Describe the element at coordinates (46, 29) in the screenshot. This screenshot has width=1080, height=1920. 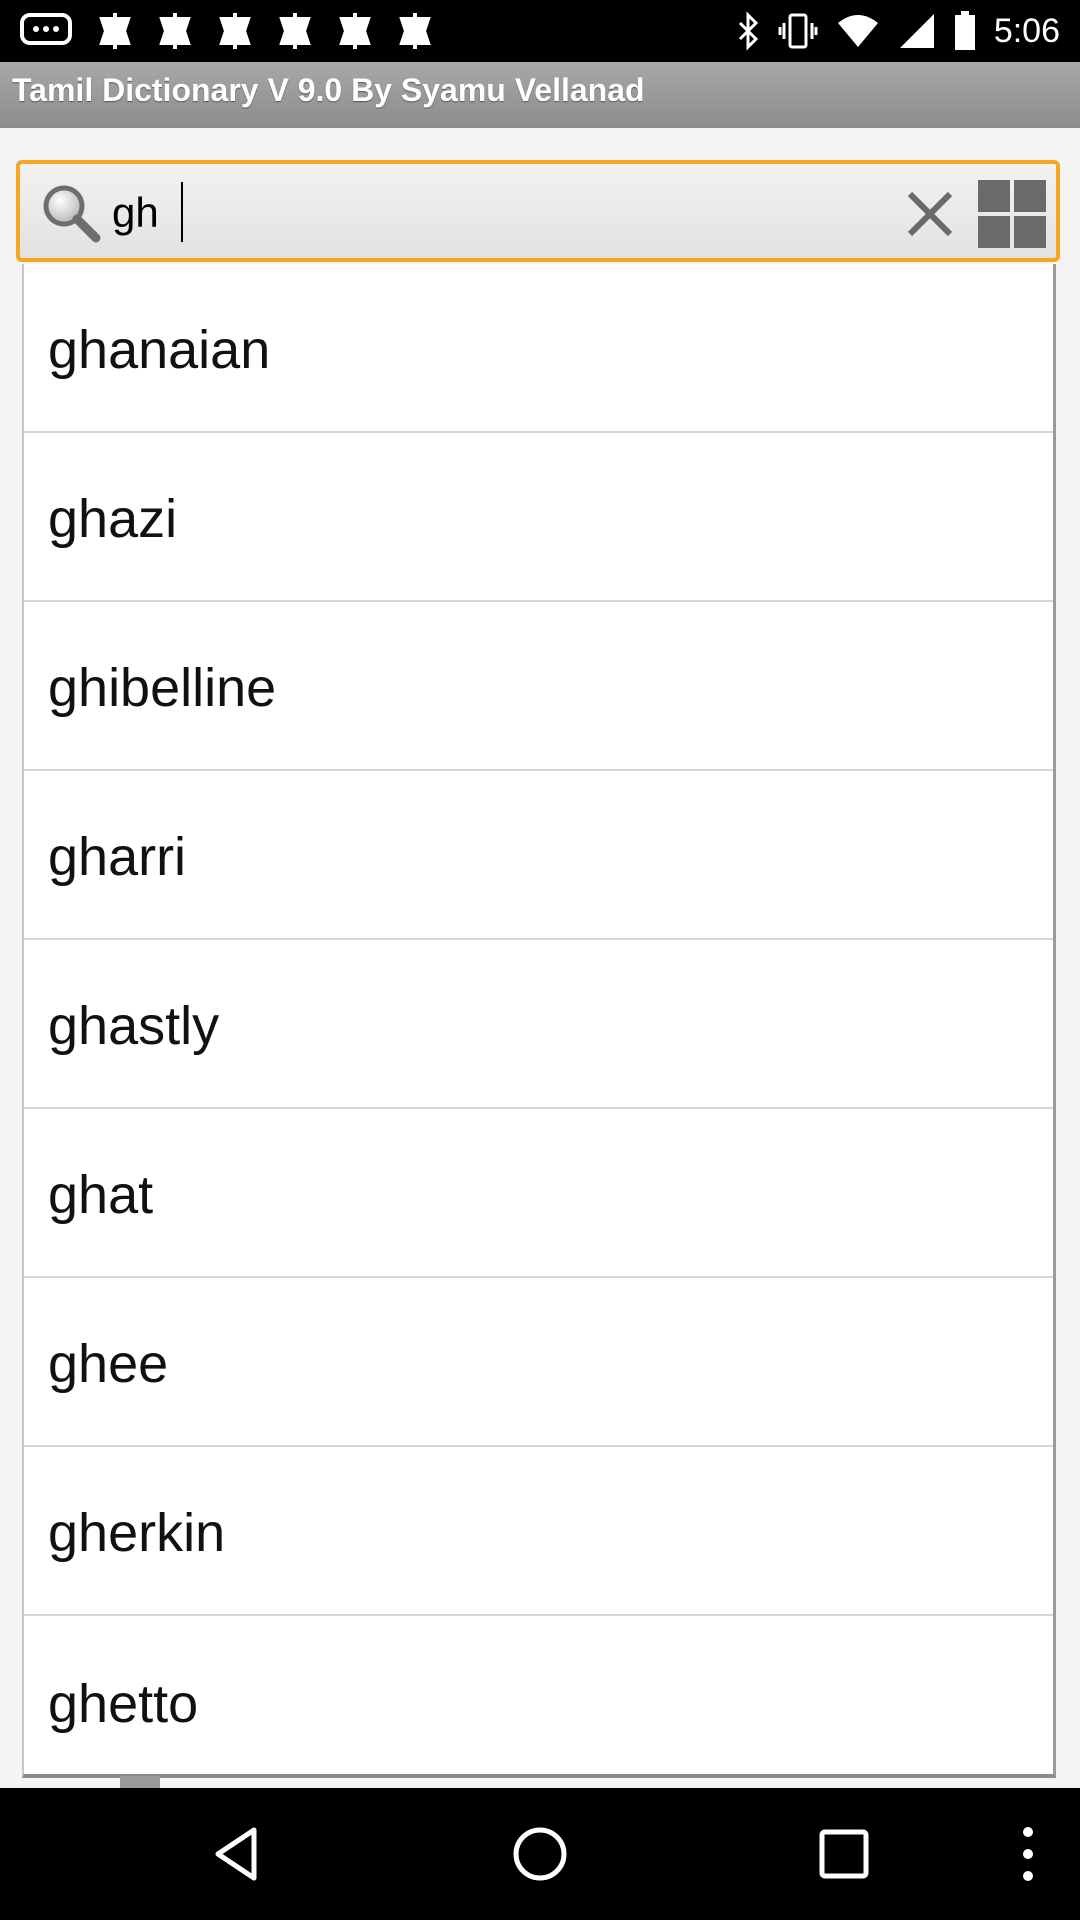
I see `chat-icon` at that location.